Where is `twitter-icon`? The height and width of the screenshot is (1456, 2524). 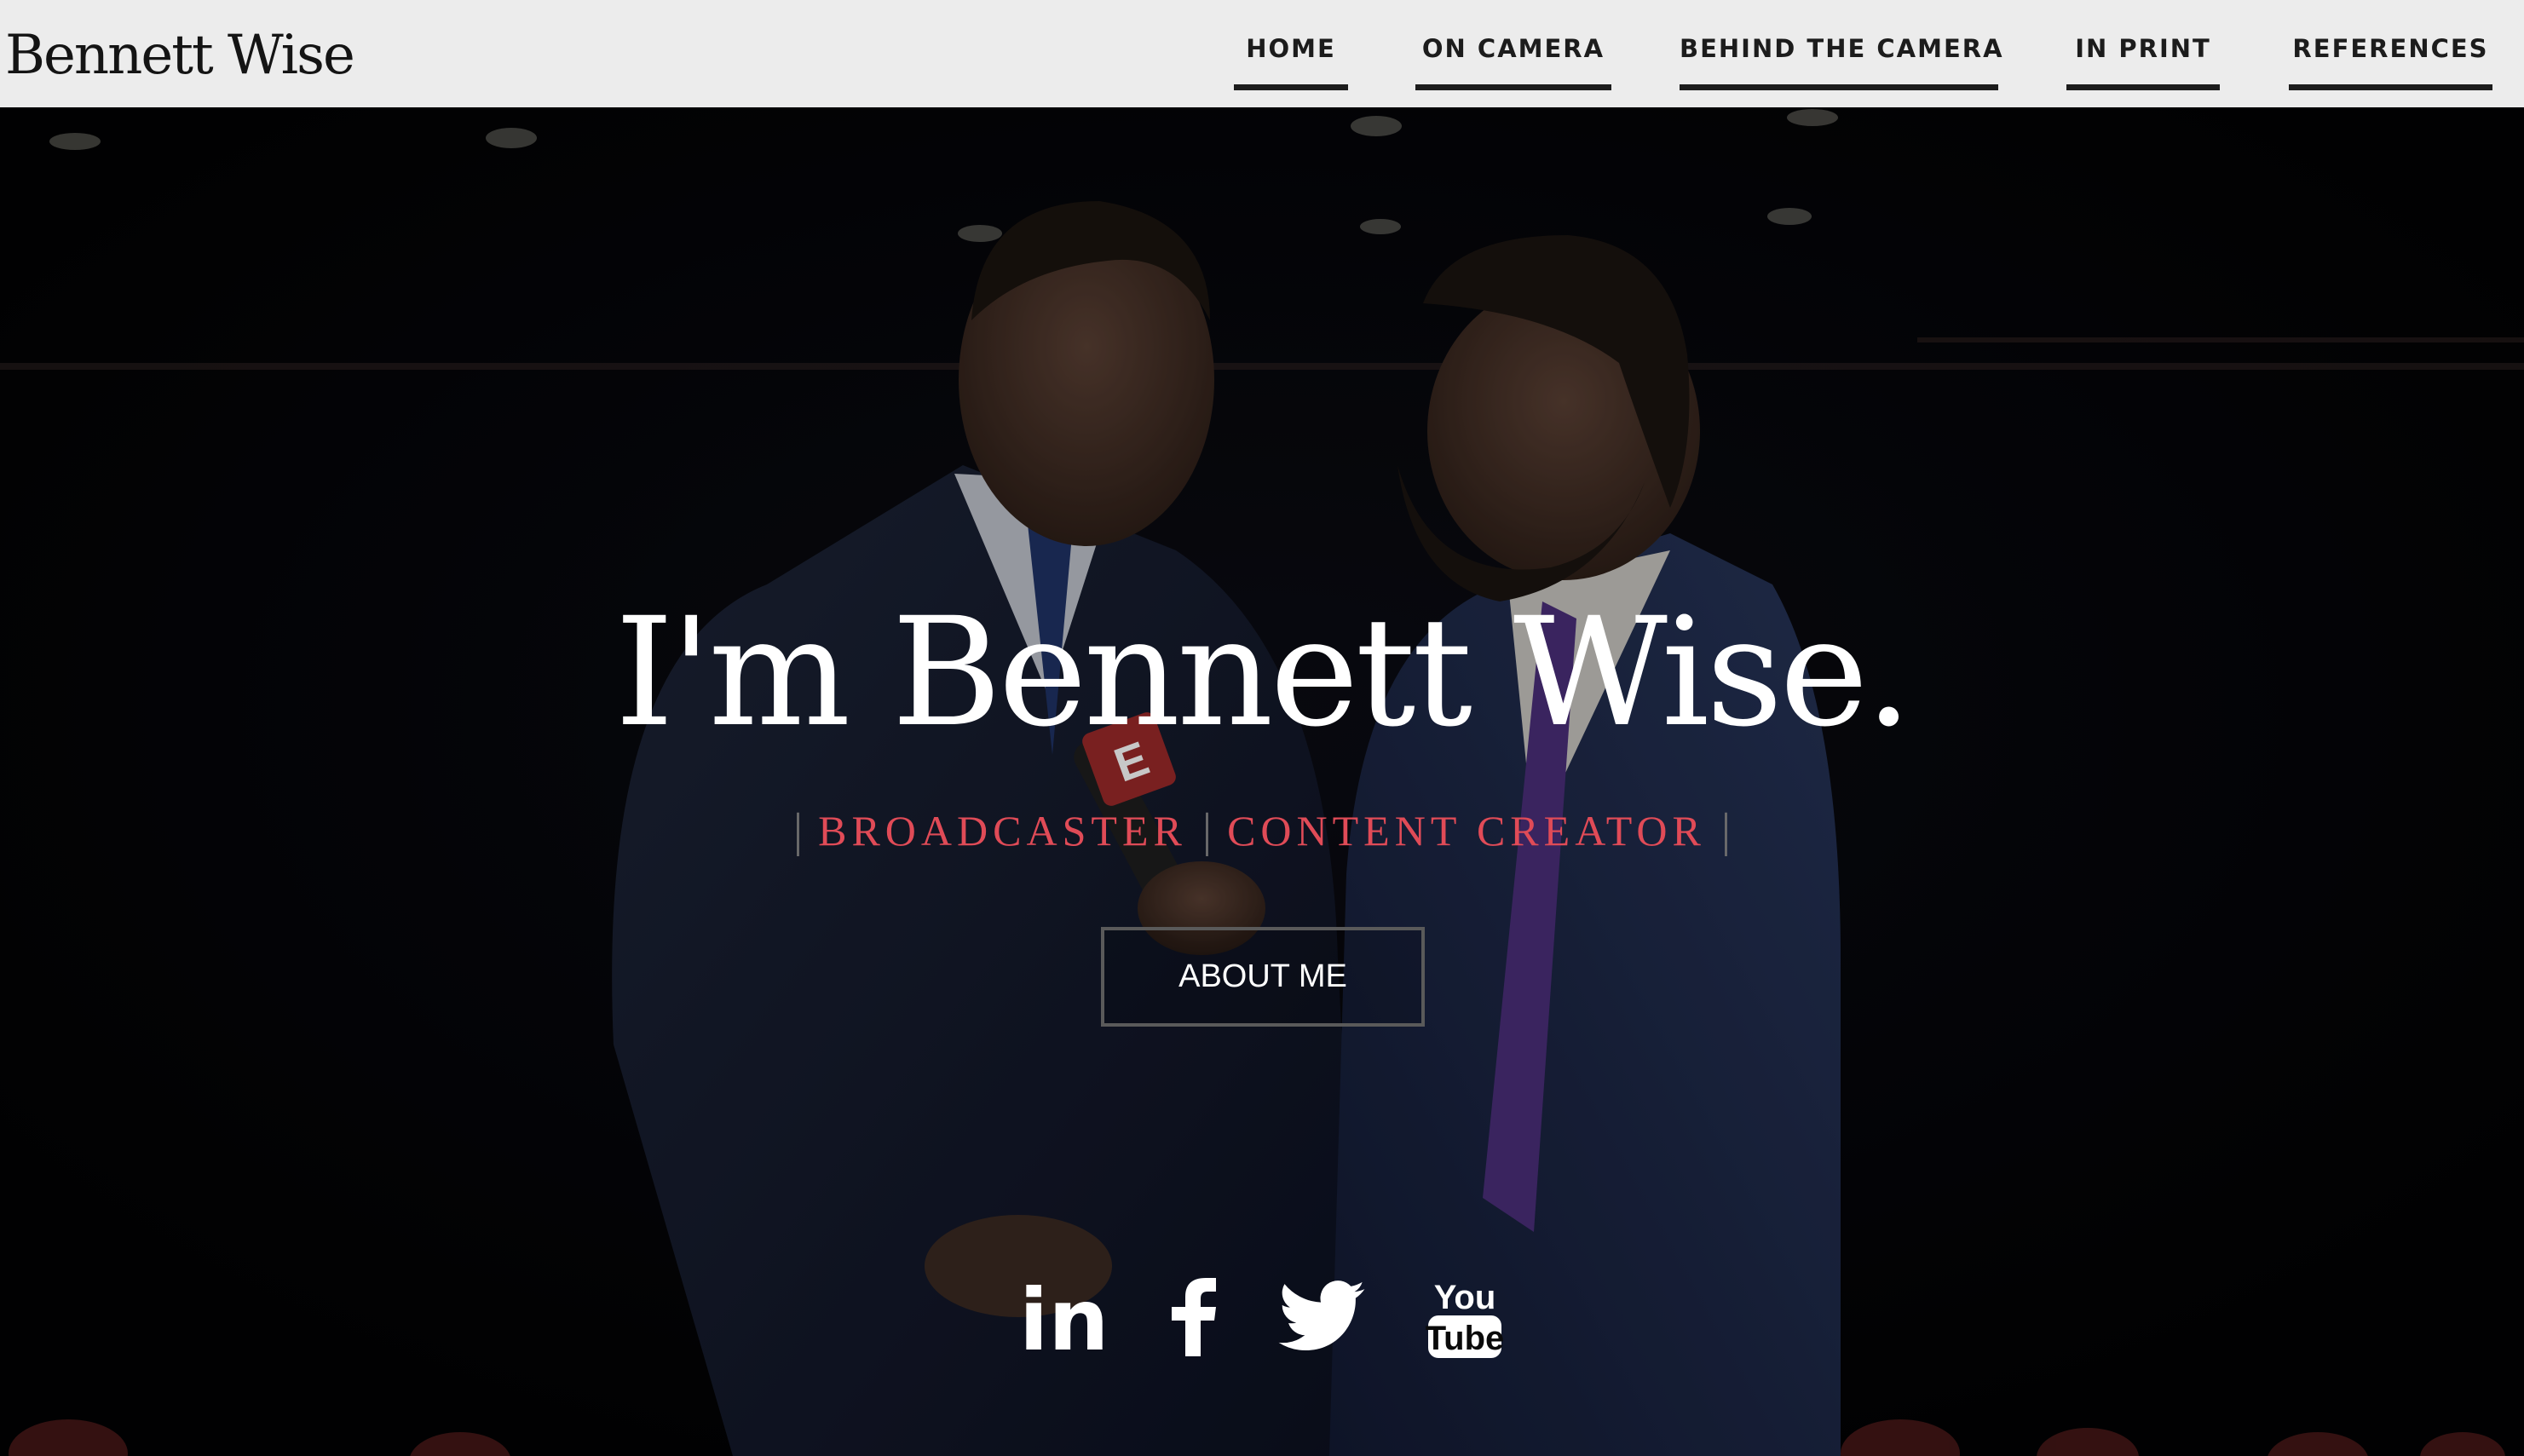
twitter-icon is located at coordinates (1322, 1318).